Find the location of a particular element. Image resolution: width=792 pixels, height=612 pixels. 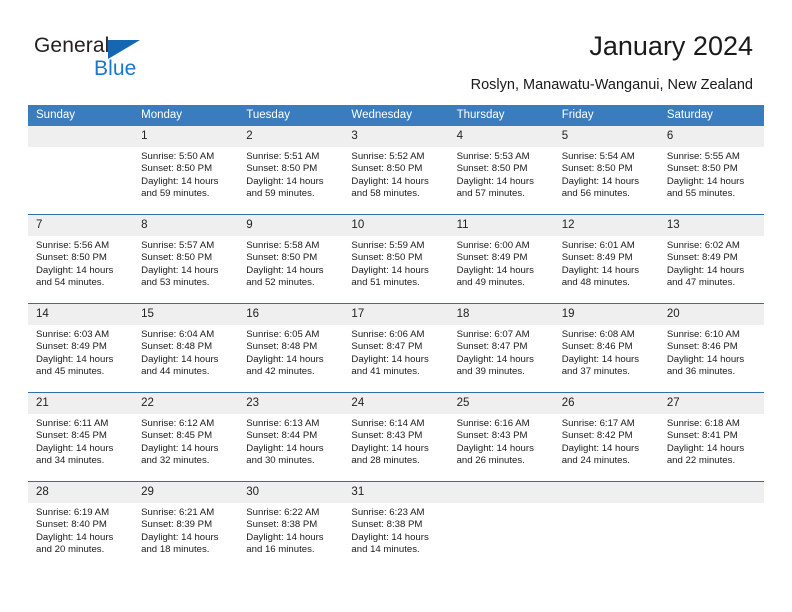

day-number: 26 is located at coordinates (606, 403).